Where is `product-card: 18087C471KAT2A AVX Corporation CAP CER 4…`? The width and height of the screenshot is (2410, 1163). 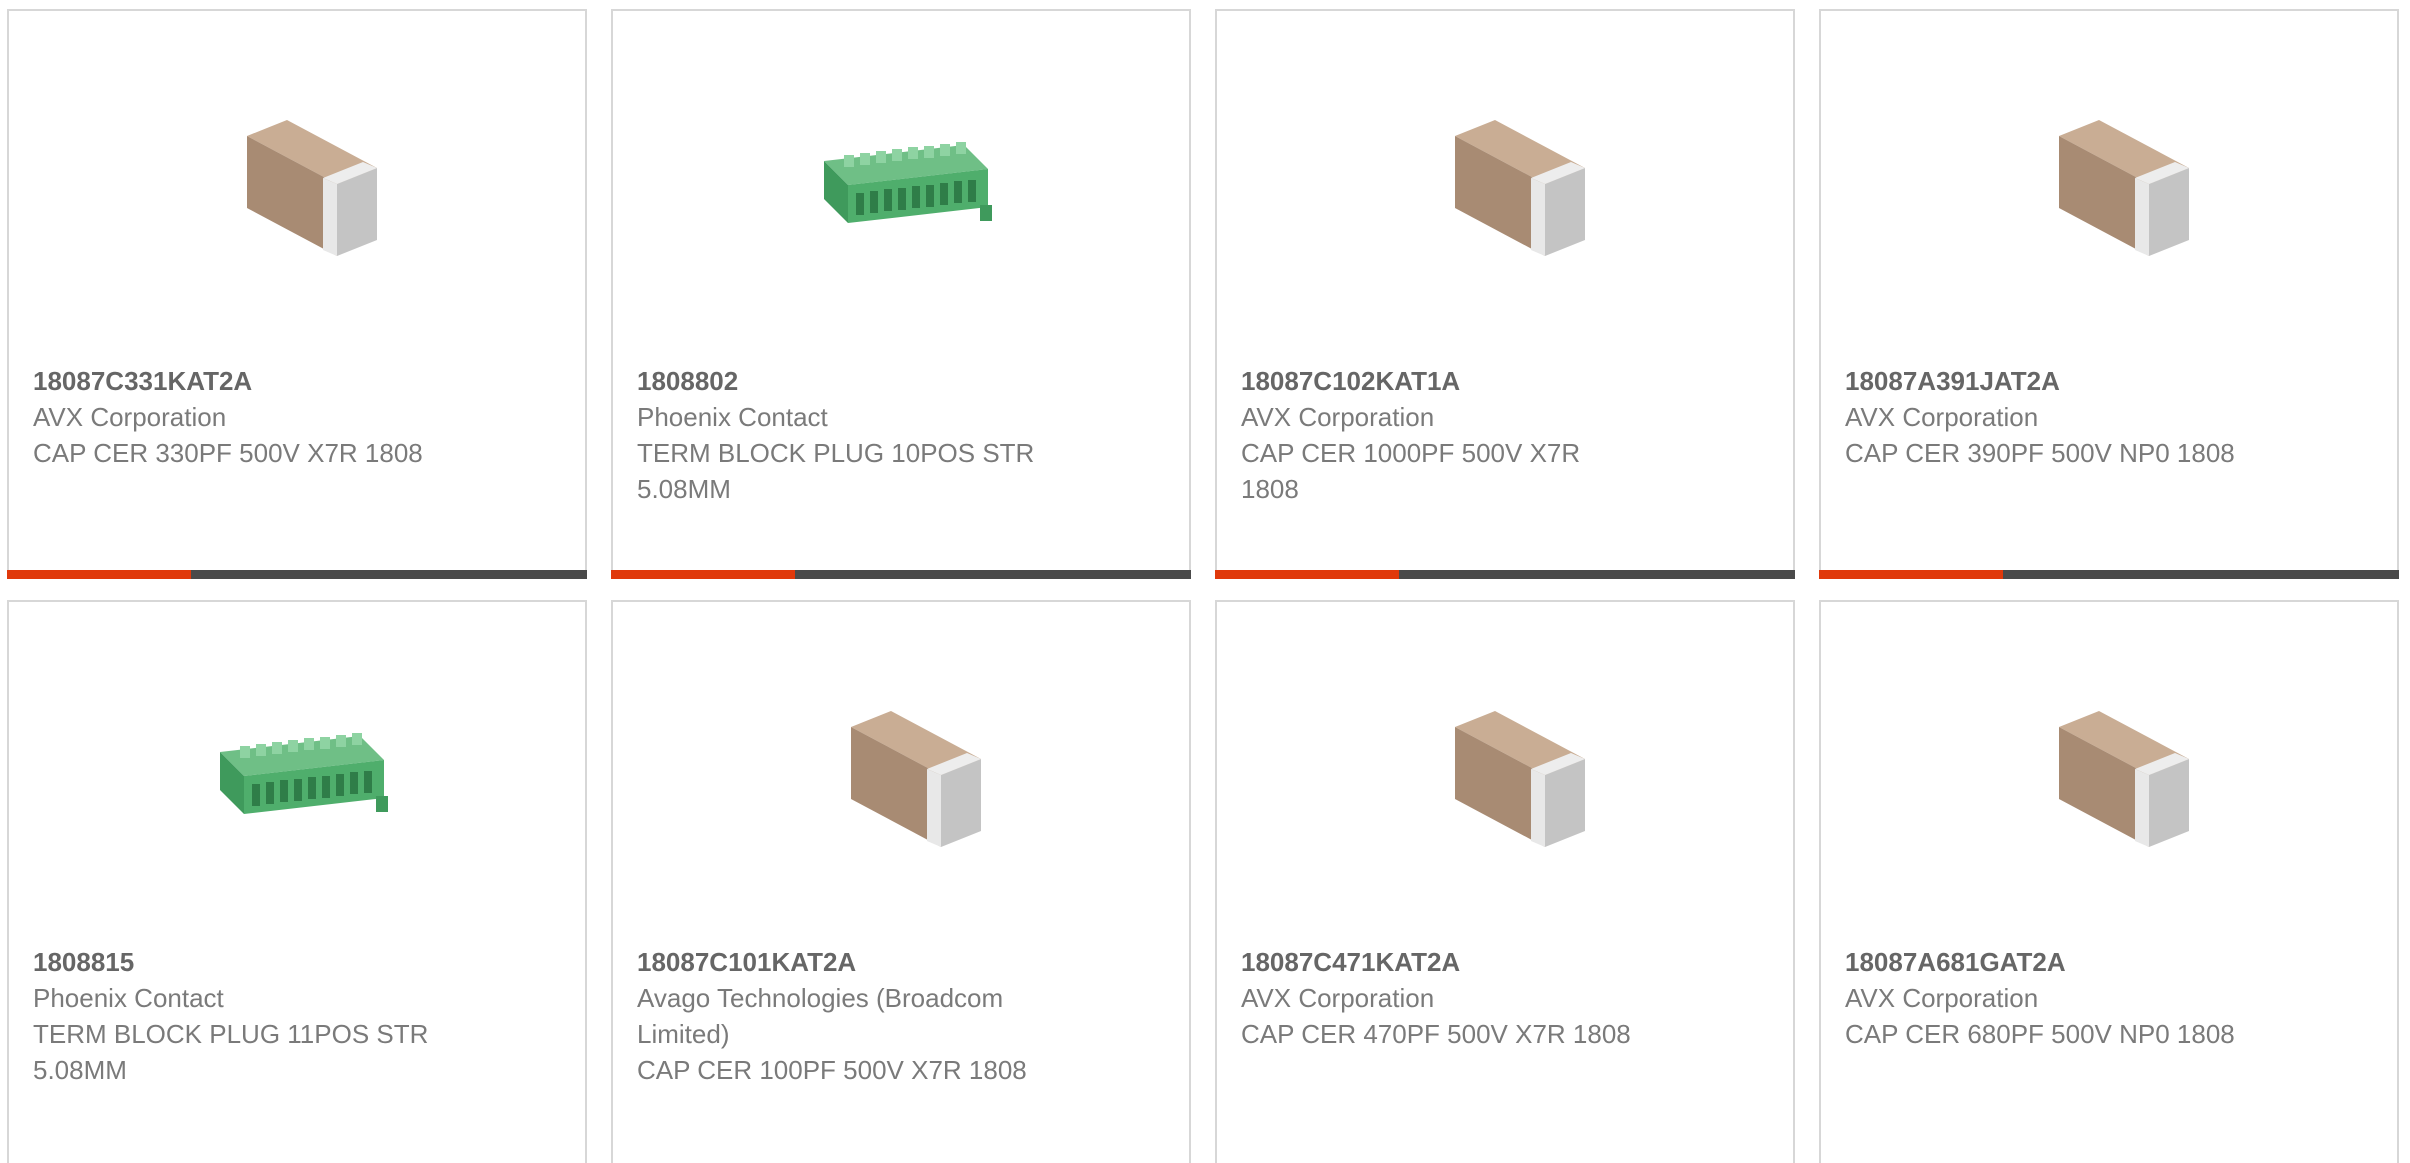 product-card: 18087C471KAT2A AVX Corporation CAP CER 4… is located at coordinates (1505, 881).